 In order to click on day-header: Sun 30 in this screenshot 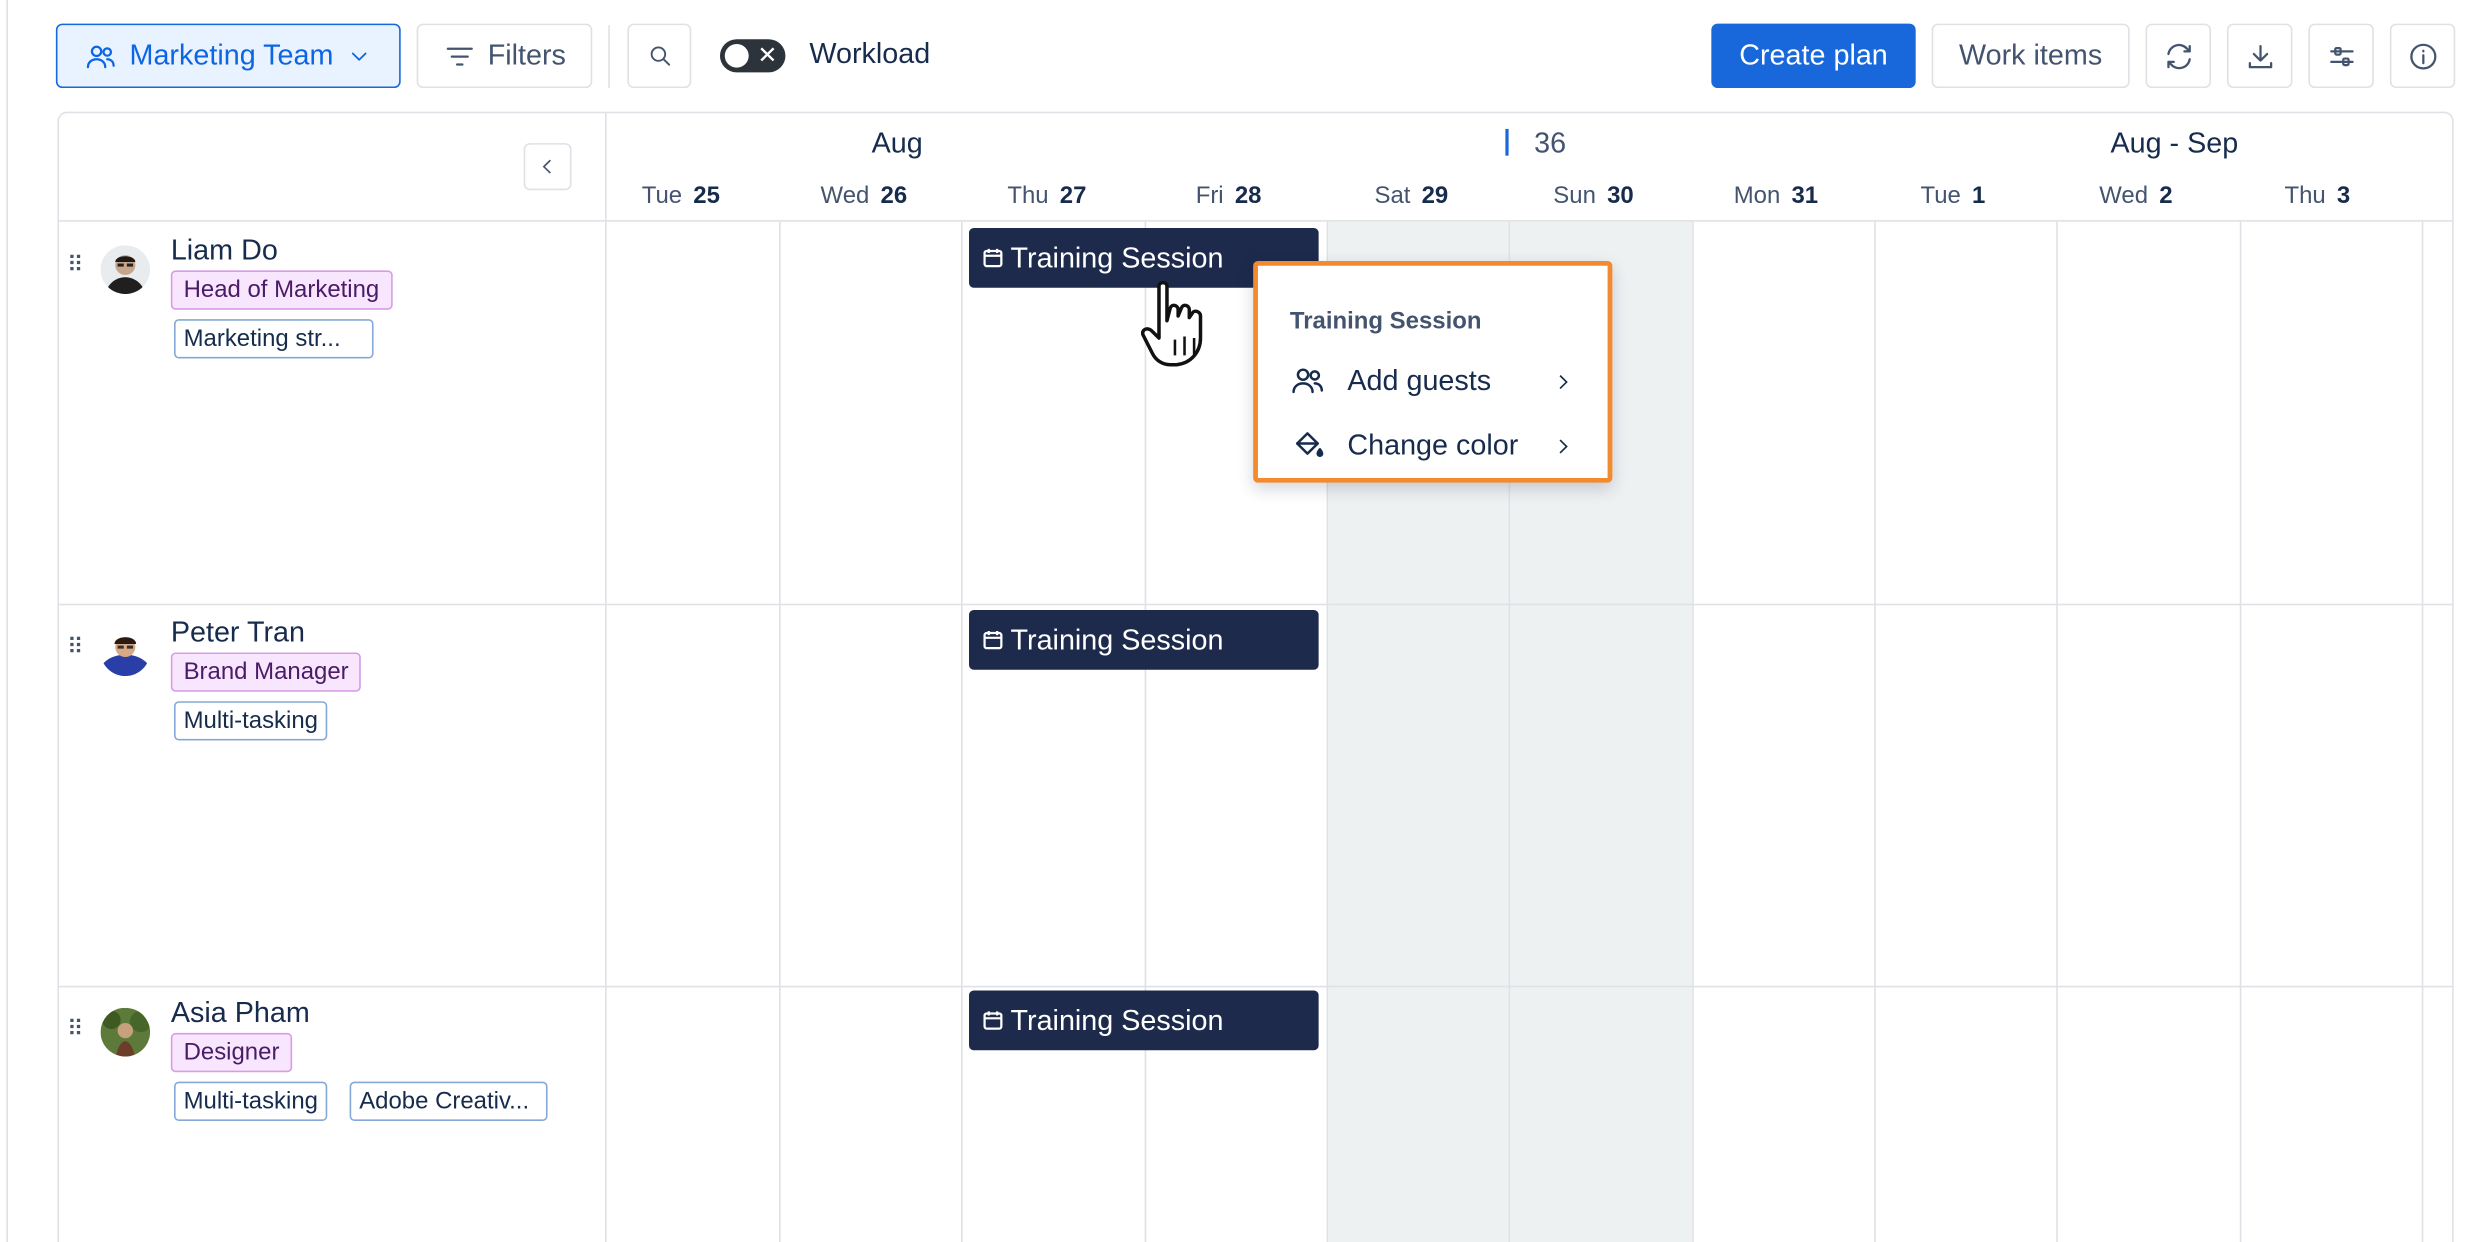, I will do `click(1593, 195)`.